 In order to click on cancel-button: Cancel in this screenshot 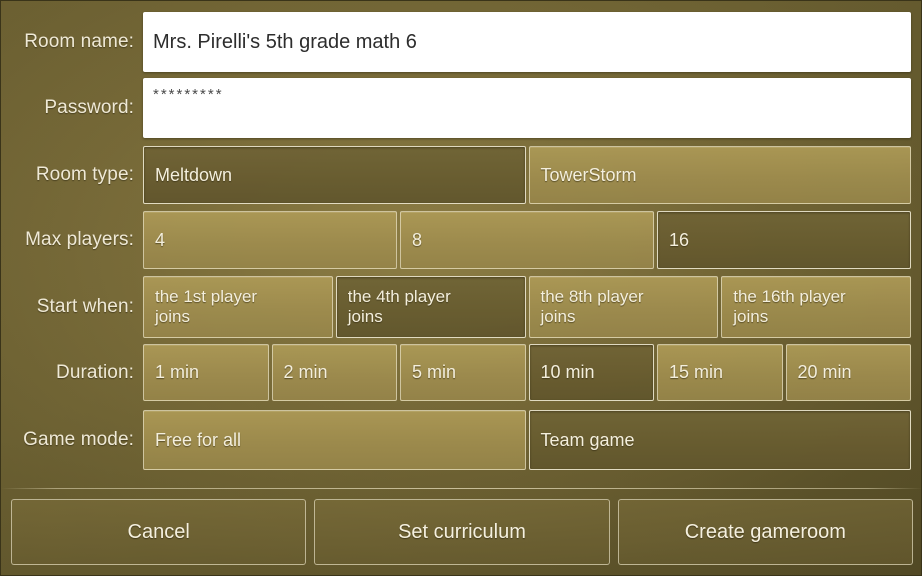, I will do `click(159, 532)`.